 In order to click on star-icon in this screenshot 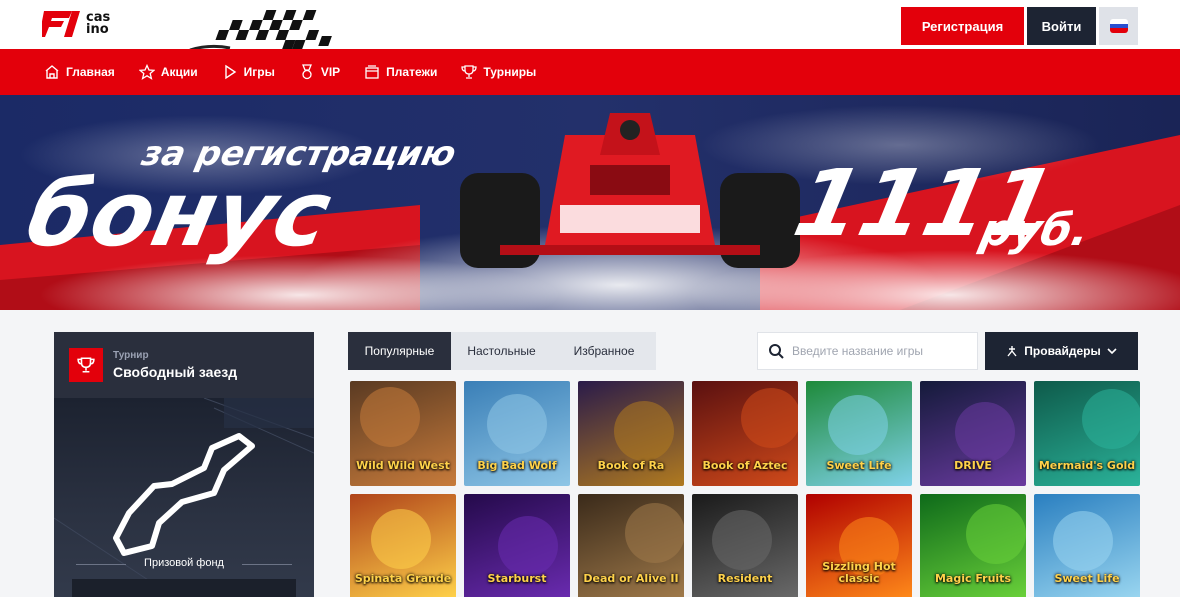, I will do `click(146, 72)`.